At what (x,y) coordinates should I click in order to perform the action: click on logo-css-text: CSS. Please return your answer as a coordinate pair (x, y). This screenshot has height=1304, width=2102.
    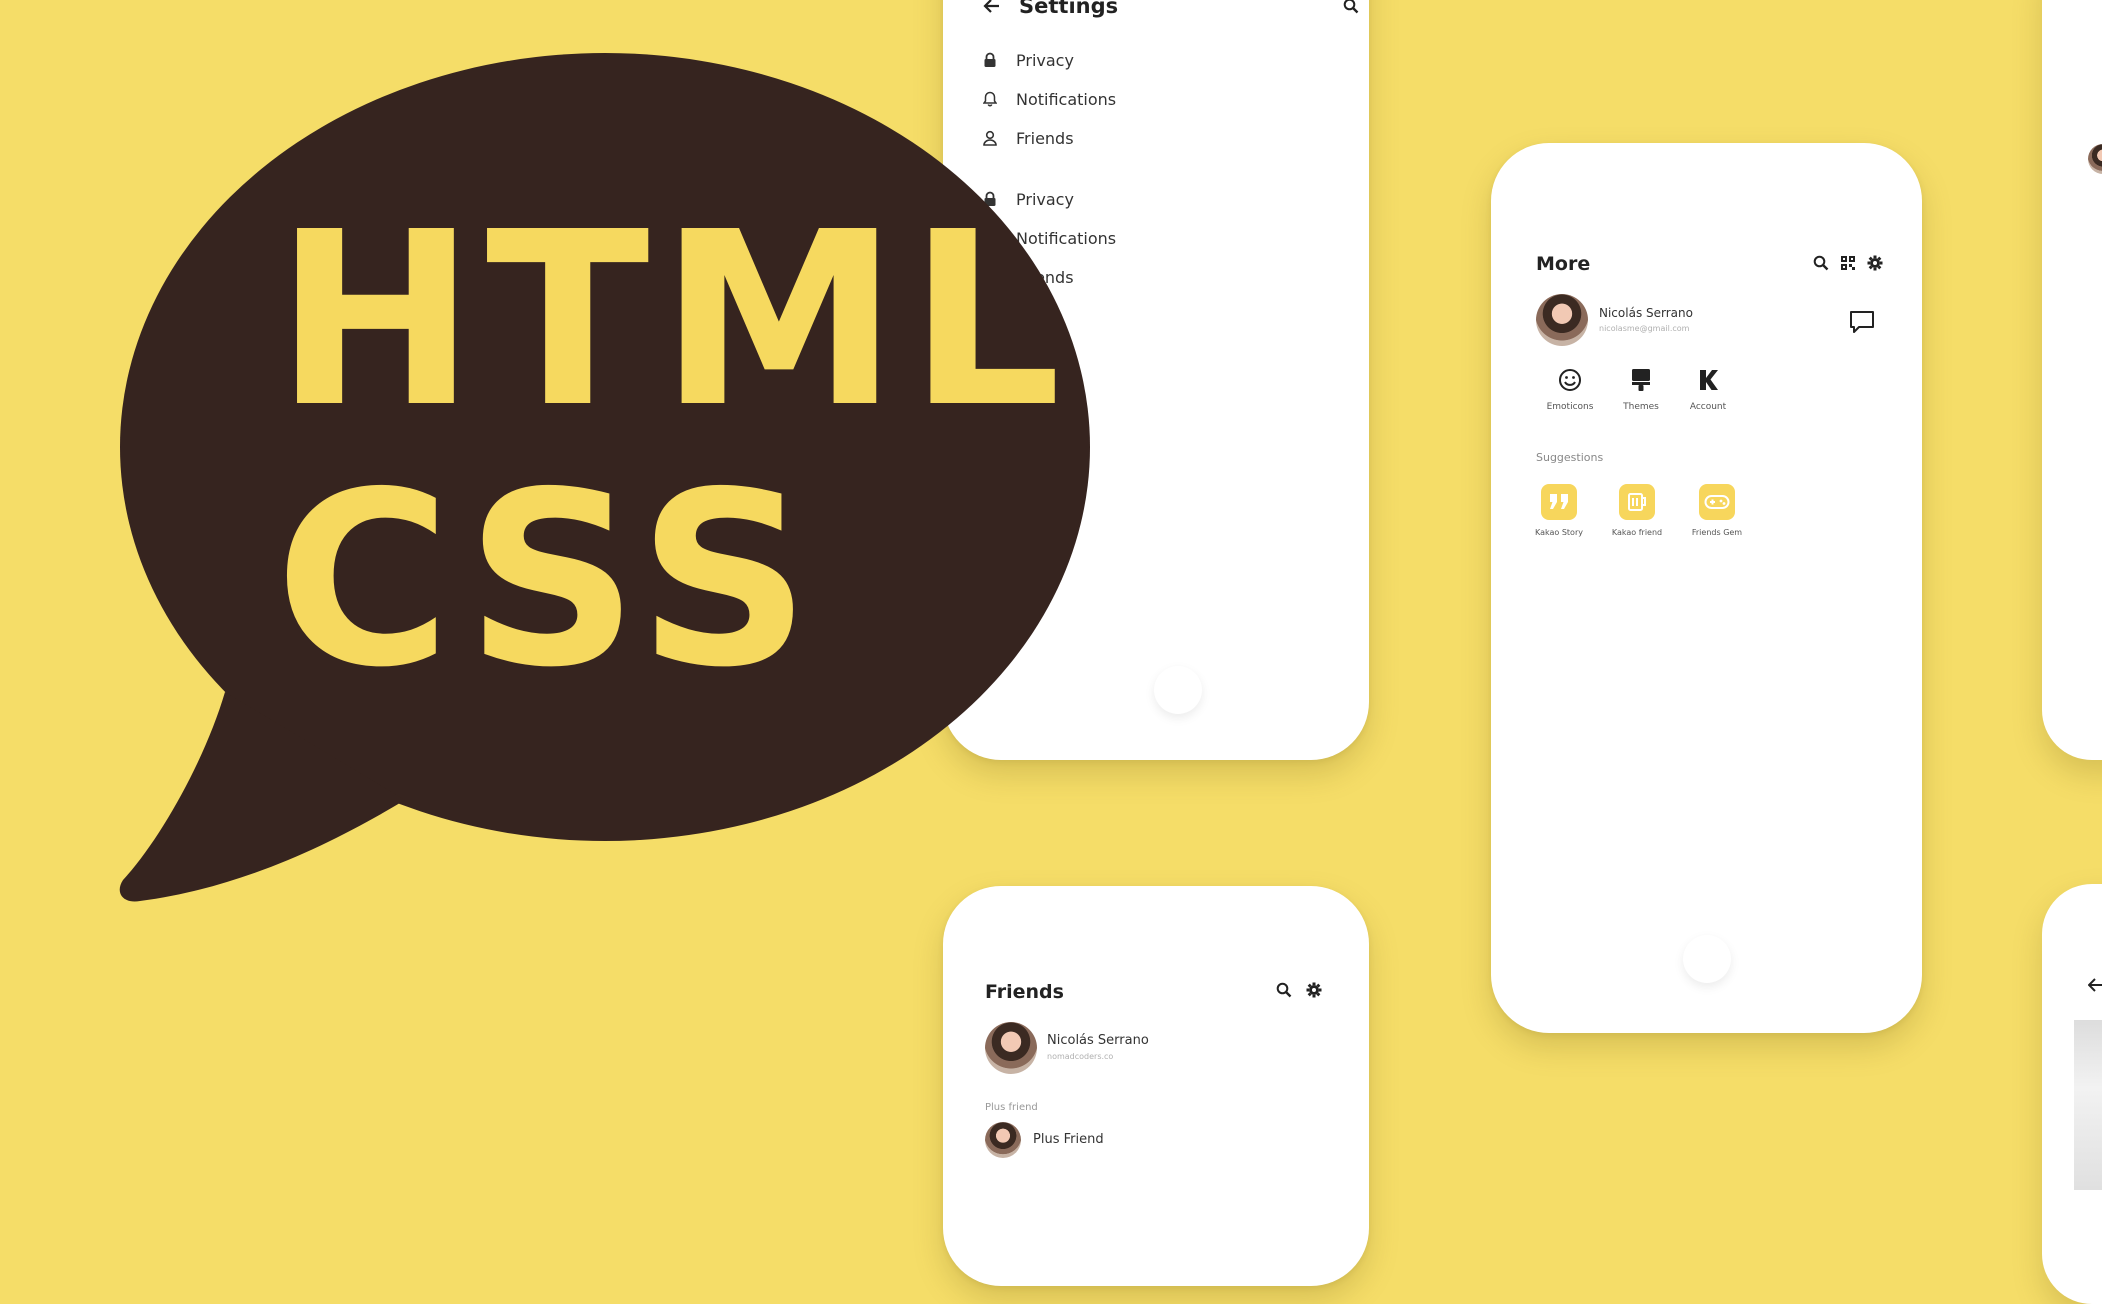
    Looking at the image, I should click on (548, 580).